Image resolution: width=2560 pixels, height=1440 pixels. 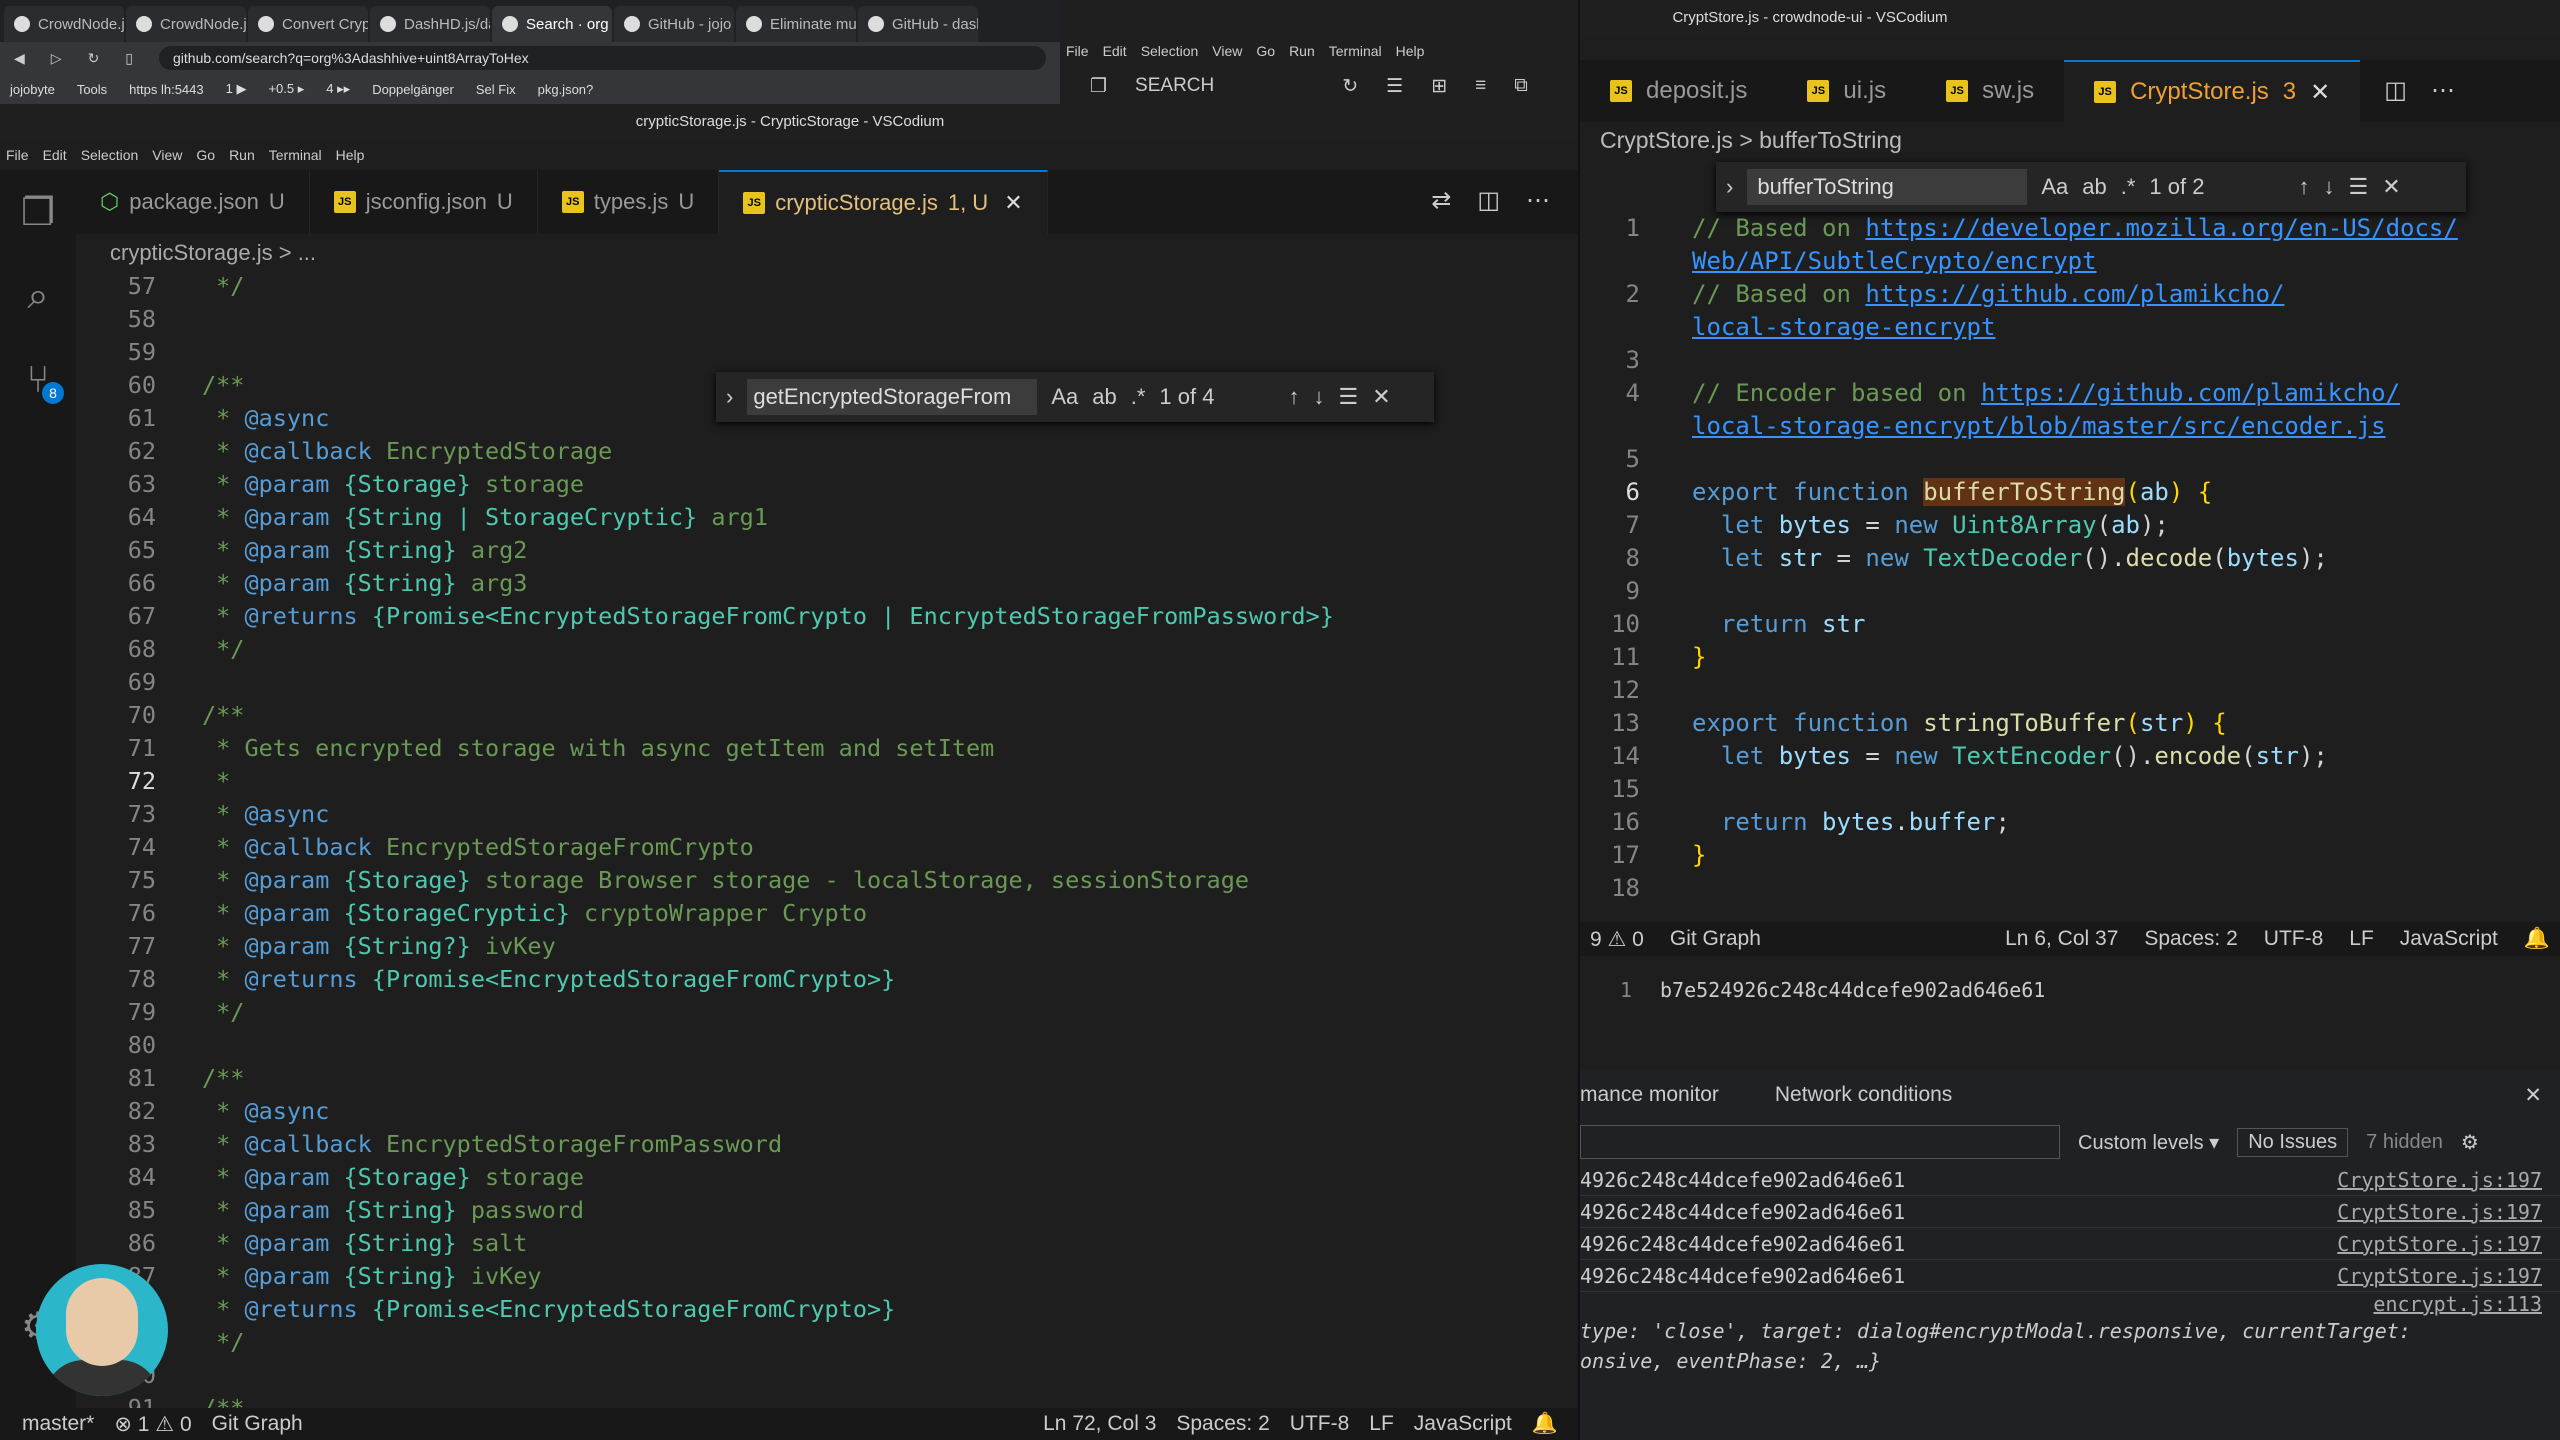 What do you see at coordinates (2148, 1142) in the screenshot?
I see `log-levels-dropdown: Custom levels ▾` at bounding box center [2148, 1142].